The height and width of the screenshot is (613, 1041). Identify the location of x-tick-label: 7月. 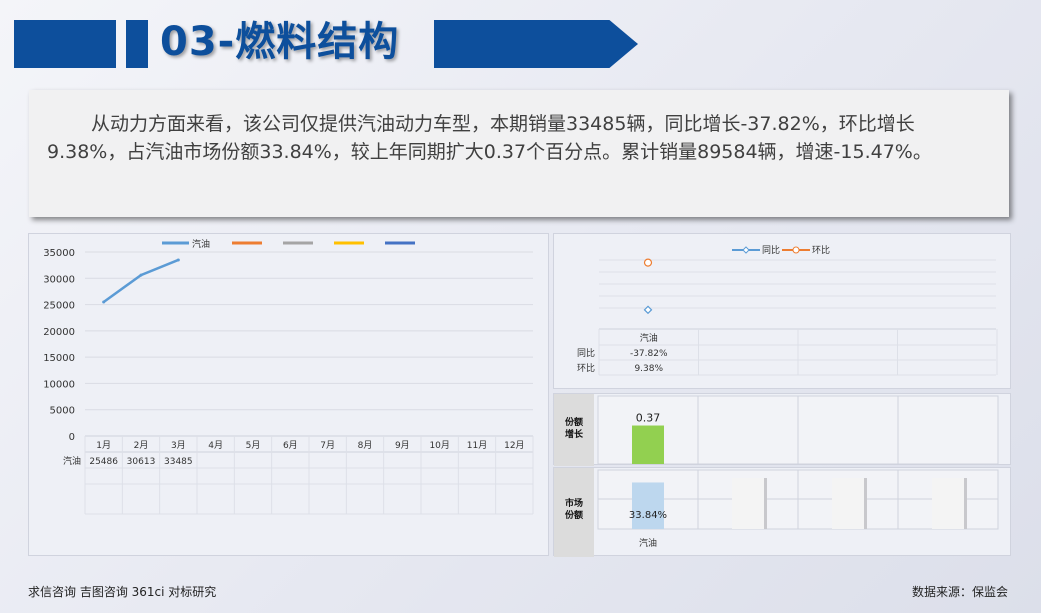
(327, 445).